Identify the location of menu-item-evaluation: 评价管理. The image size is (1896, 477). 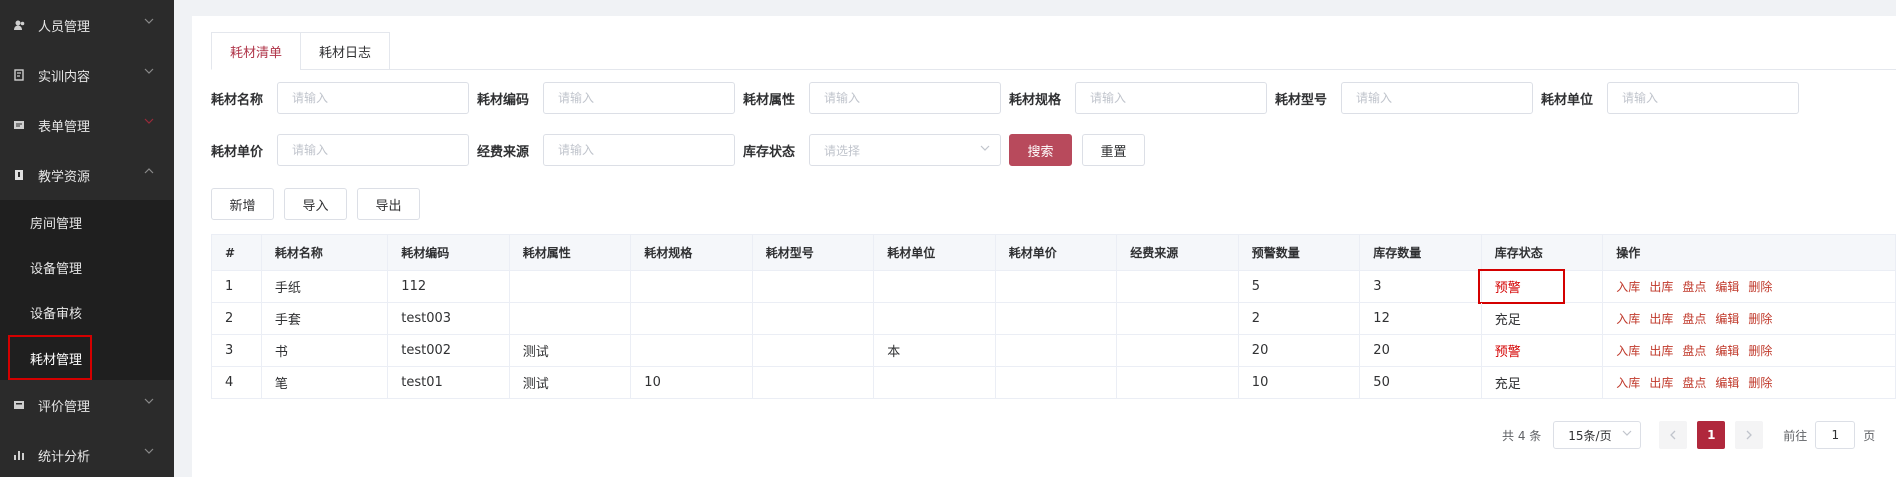
(87, 405).